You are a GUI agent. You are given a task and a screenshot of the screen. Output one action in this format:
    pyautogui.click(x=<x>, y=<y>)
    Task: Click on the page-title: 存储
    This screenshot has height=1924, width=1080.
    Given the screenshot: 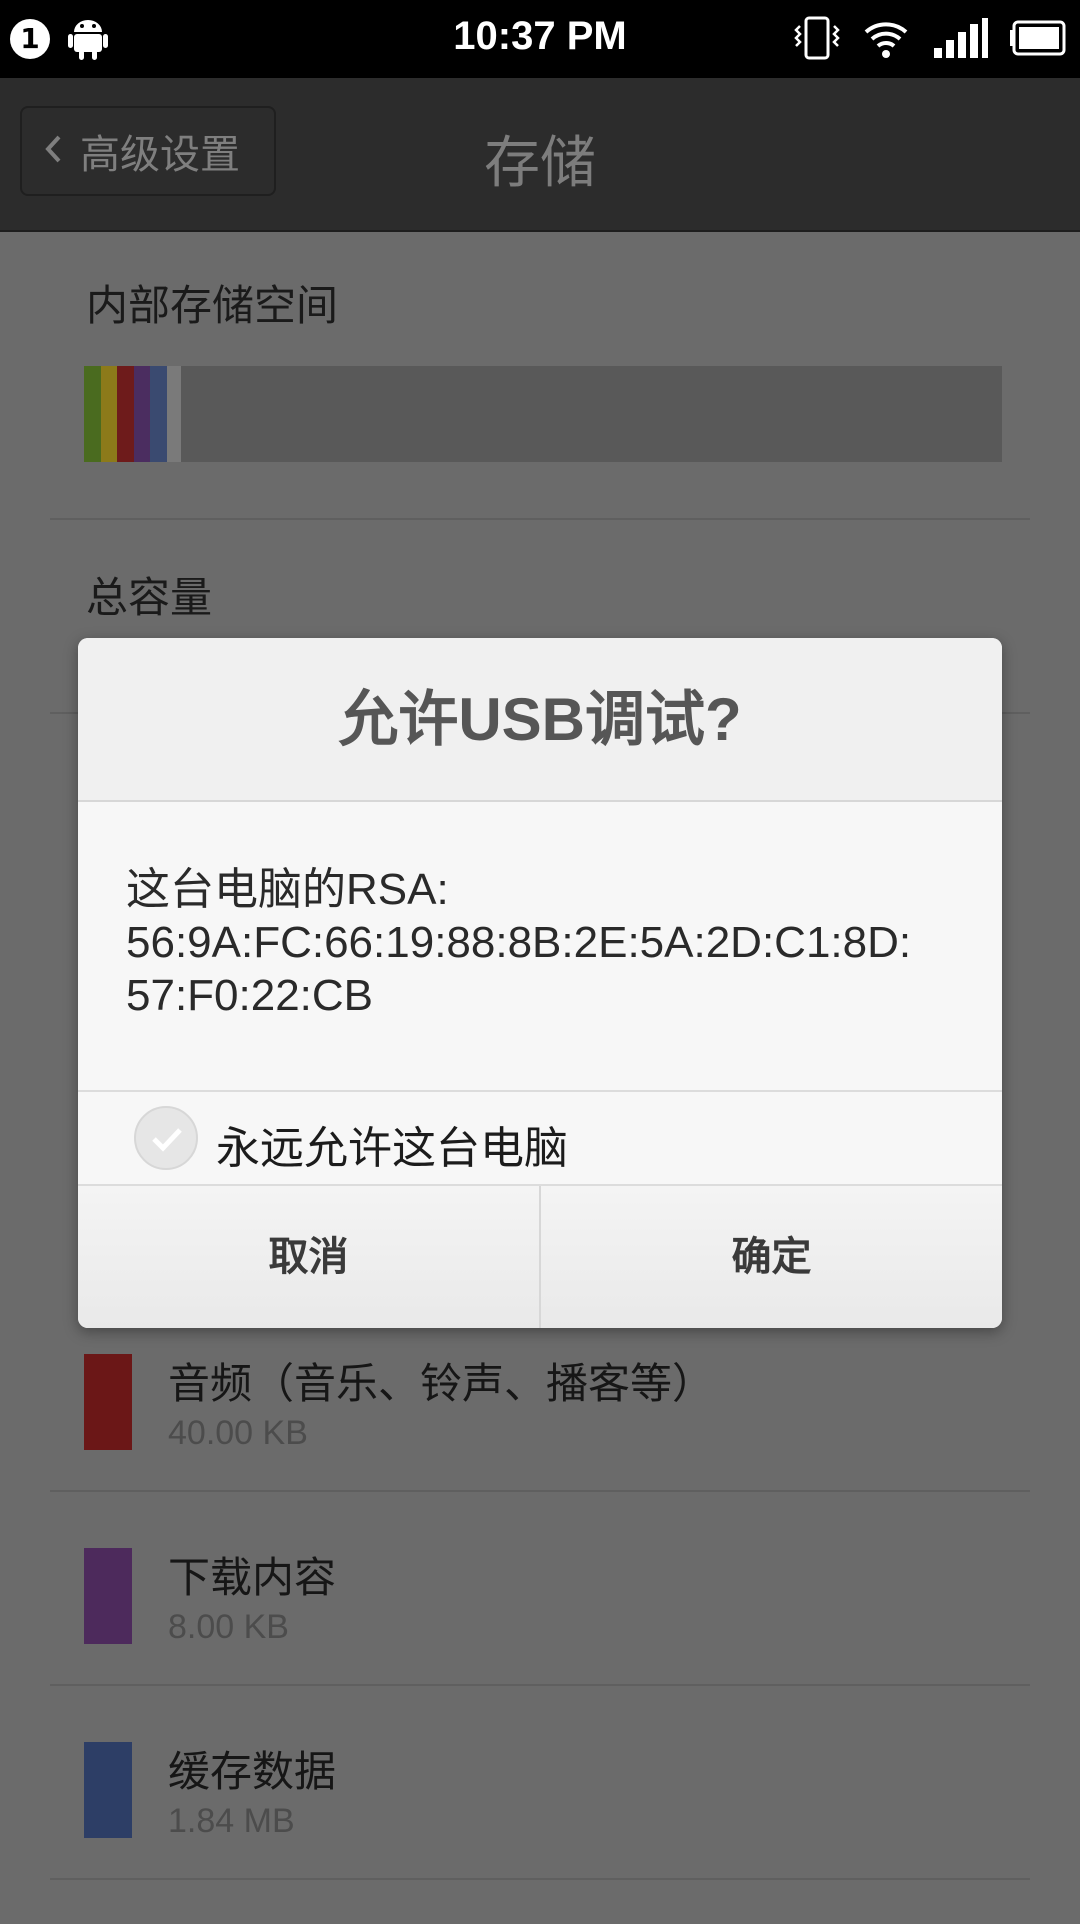 What is the action you would take?
    pyautogui.click(x=540, y=163)
    